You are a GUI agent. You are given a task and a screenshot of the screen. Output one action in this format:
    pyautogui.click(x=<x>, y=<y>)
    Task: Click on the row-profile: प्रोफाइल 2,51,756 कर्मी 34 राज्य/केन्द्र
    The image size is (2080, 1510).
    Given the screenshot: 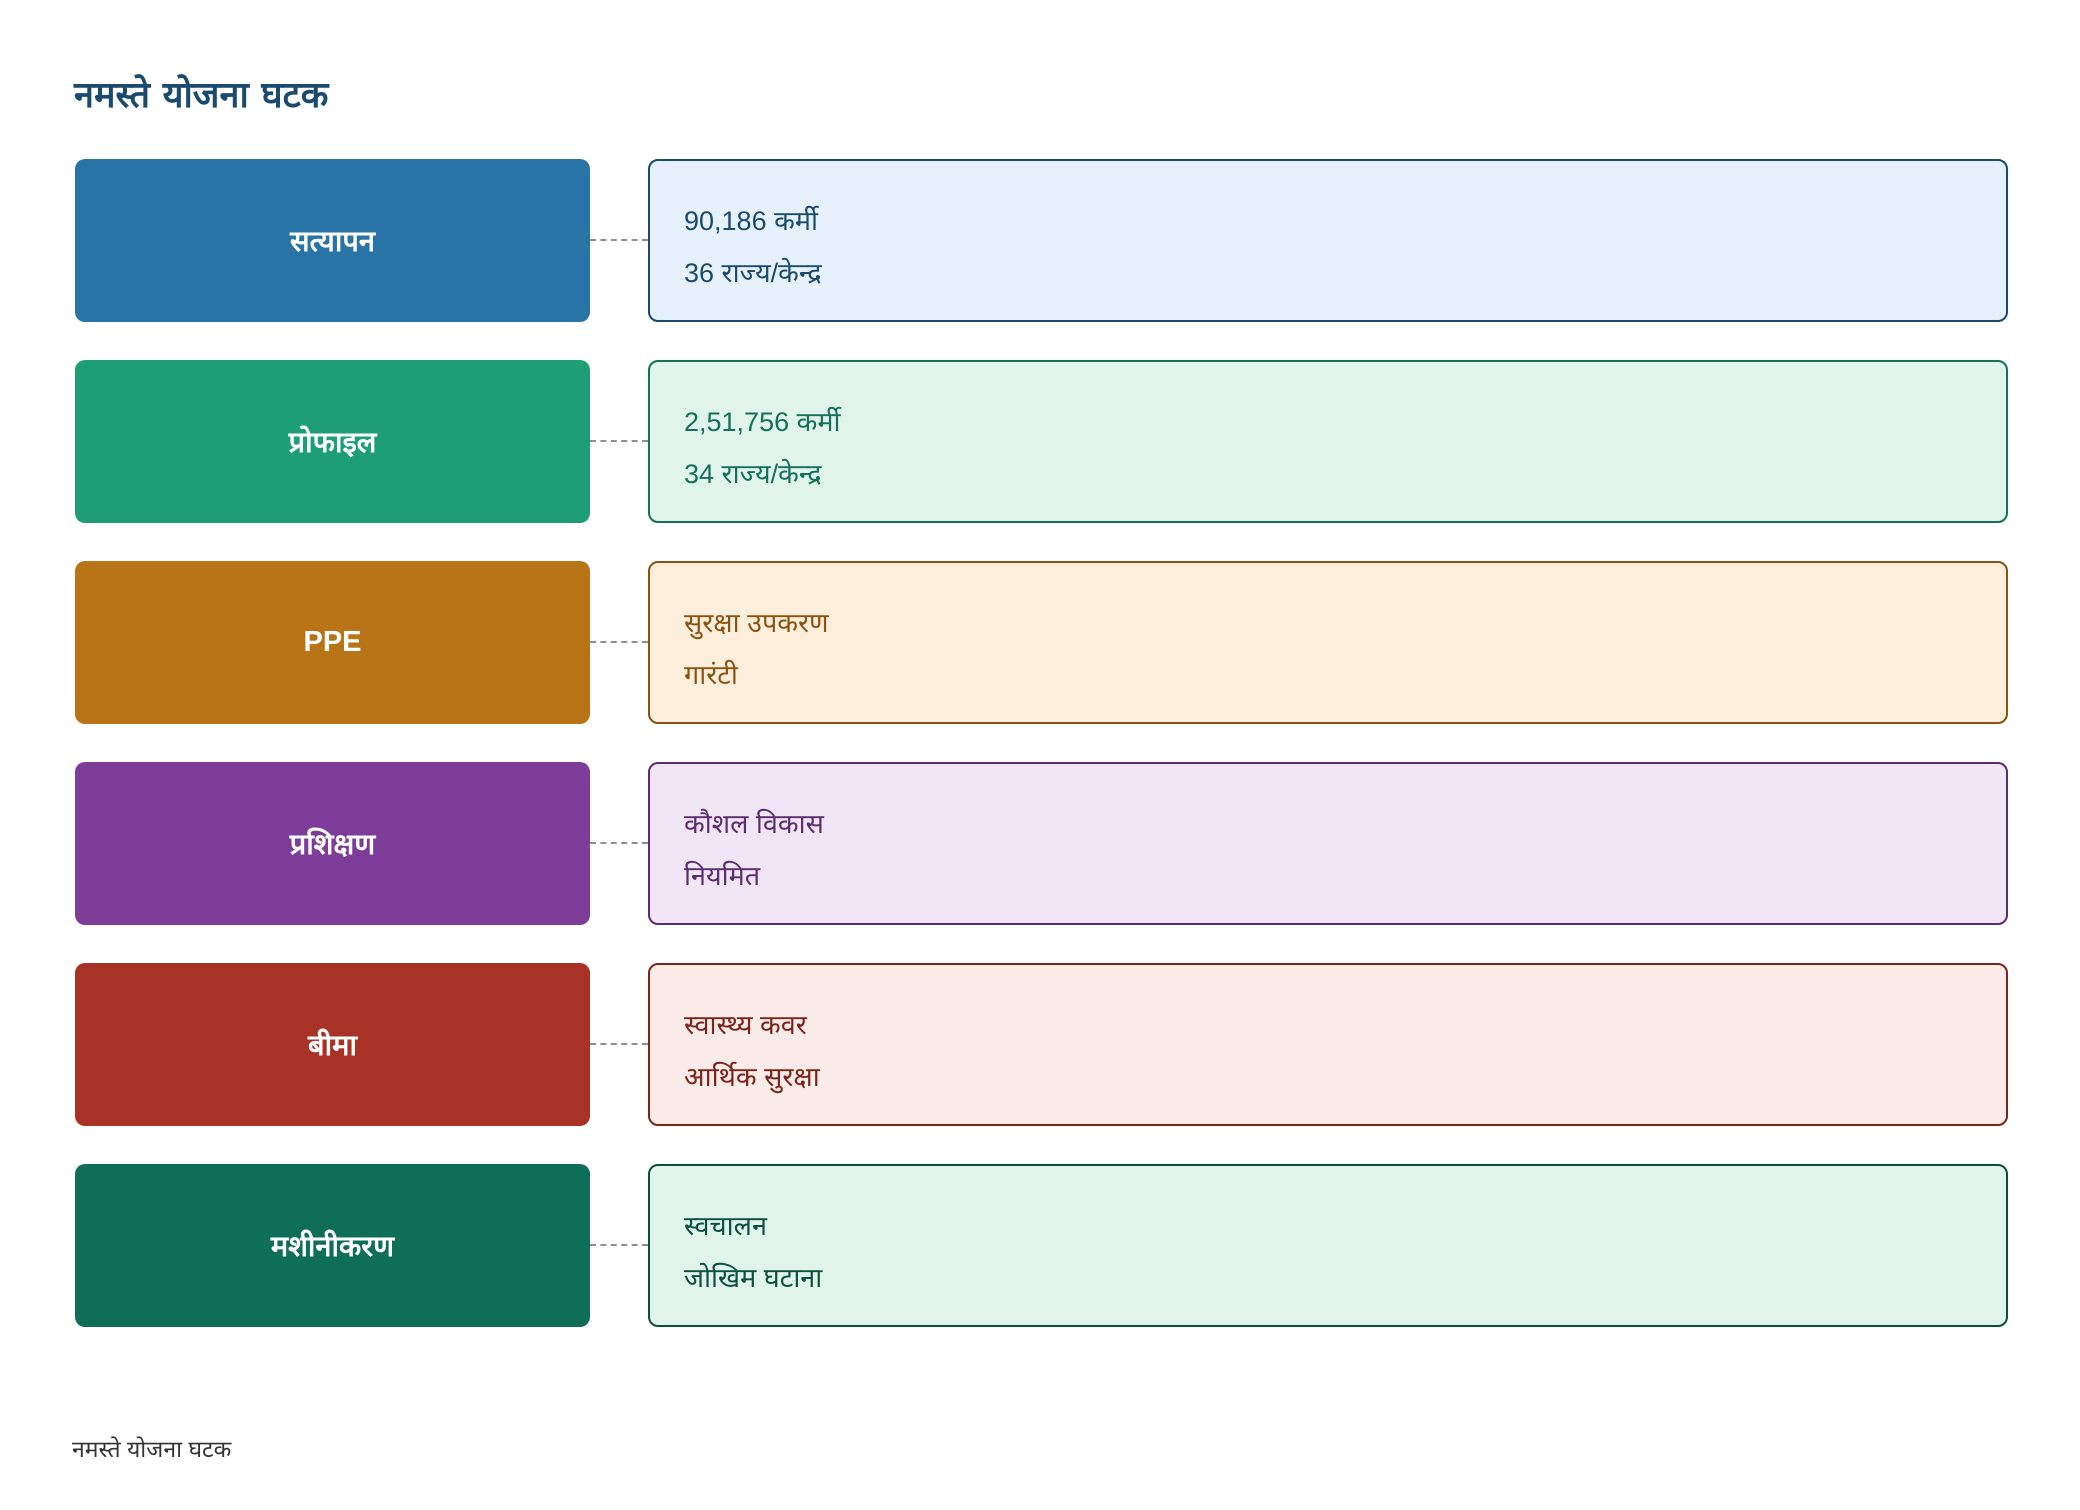 What is the action you would take?
    pyautogui.click(x=1040, y=441)
    